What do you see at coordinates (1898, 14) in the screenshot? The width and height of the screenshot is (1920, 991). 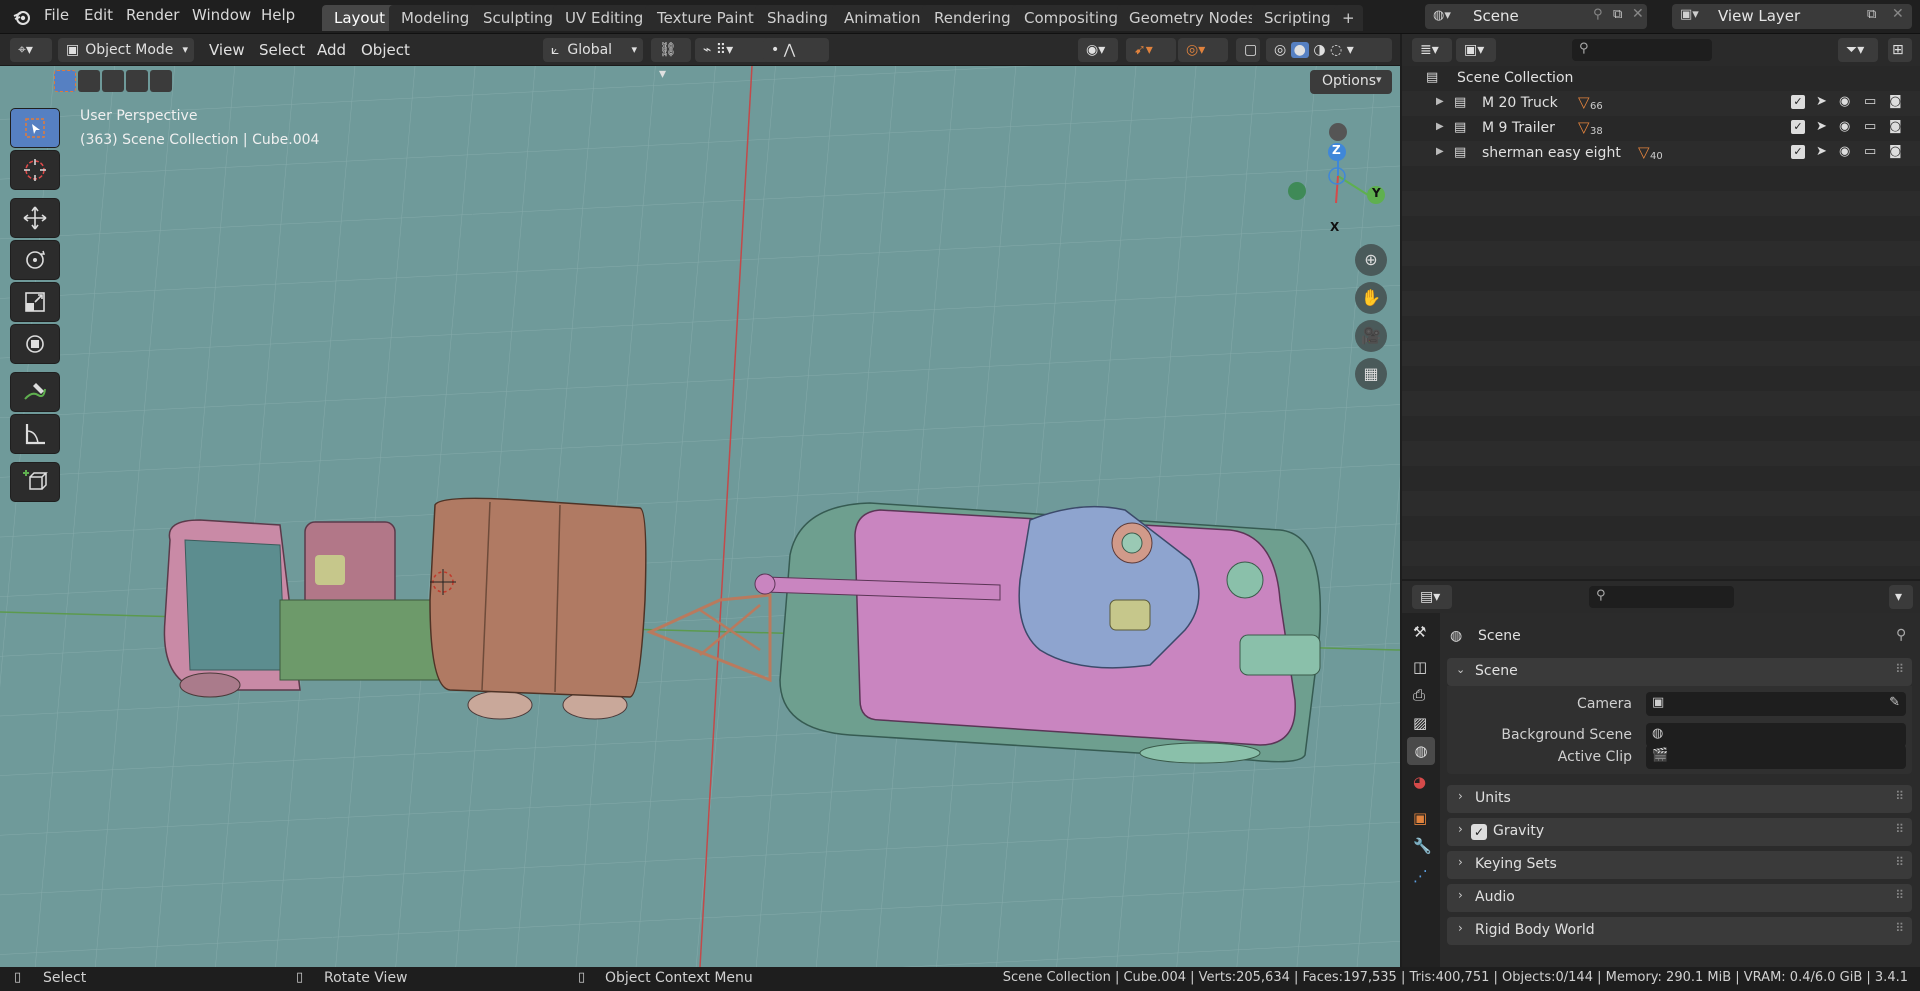 I see `remove-layer-icon: ✕` at bounding box center [1898, 14].